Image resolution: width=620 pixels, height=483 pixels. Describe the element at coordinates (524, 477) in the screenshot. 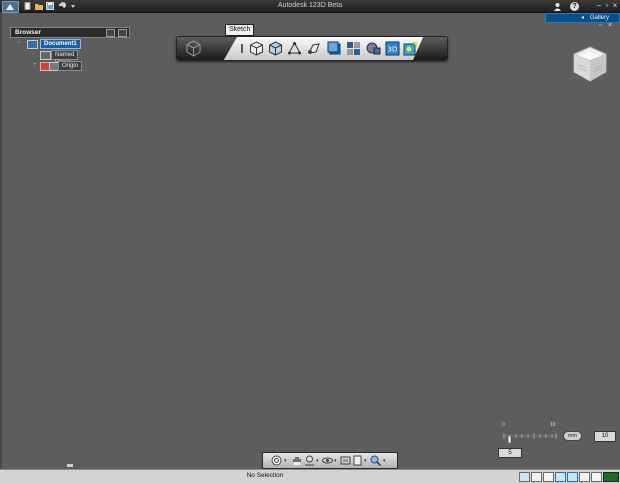

I see `select-mode-icon` at that location.